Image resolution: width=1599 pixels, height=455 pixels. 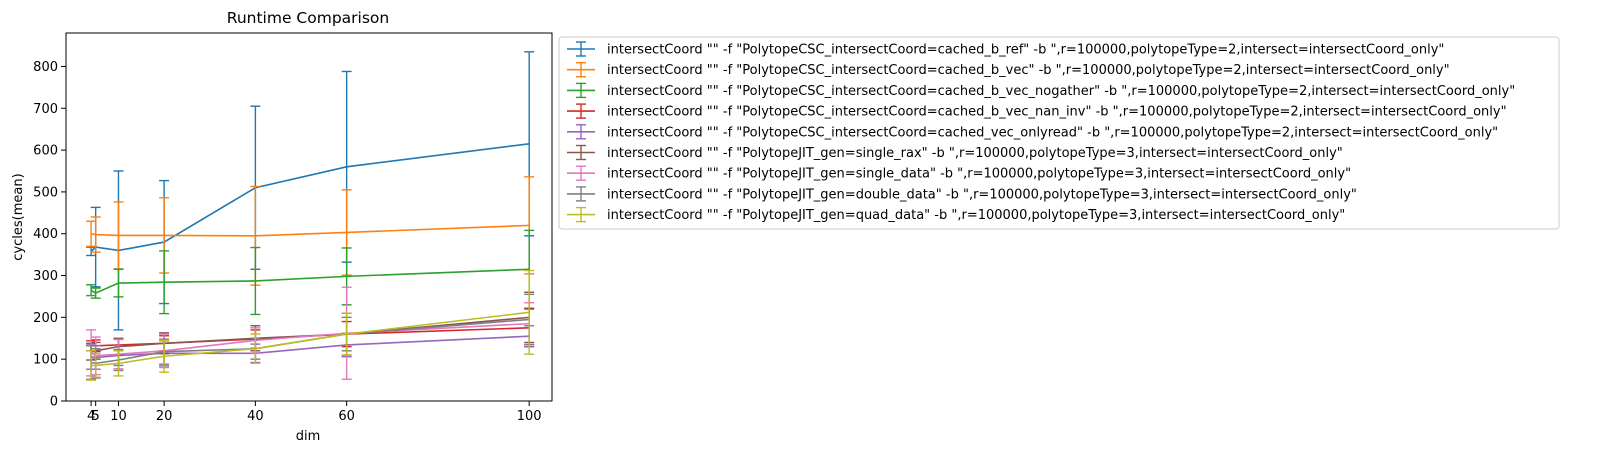 What do you see at coordinates (346, 416) in the screenshot?
I see `x-tick-label: 60` at bounding box center [346, 416].